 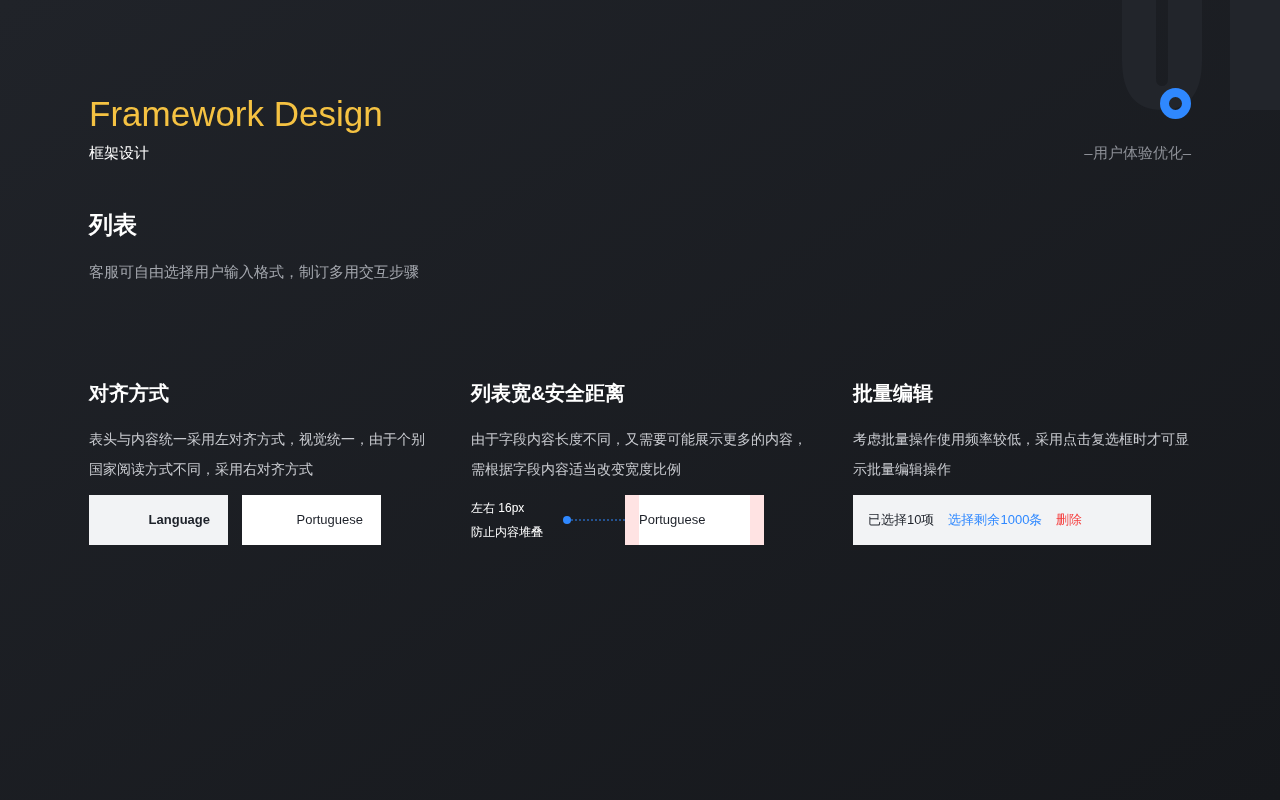 I want to click on column-description: 由于字段内容长度不同，又需要可能展示更多的内容，需根据字段内容适当改变宽度比例, so click(x=639, y=455).